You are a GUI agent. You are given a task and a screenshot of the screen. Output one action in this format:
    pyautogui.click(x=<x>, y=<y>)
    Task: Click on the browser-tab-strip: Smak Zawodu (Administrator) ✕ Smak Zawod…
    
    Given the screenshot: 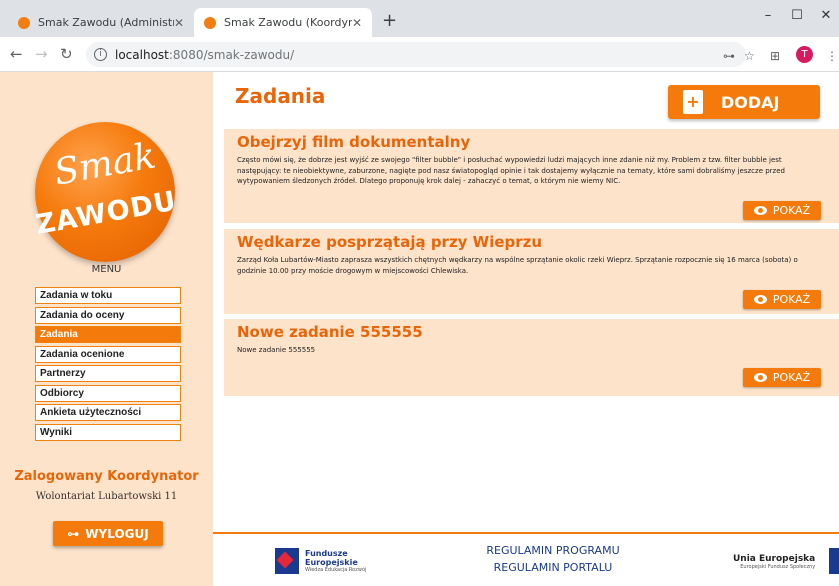 What is the action you would take?
    pyautogui.click(x=419, y=18)
    